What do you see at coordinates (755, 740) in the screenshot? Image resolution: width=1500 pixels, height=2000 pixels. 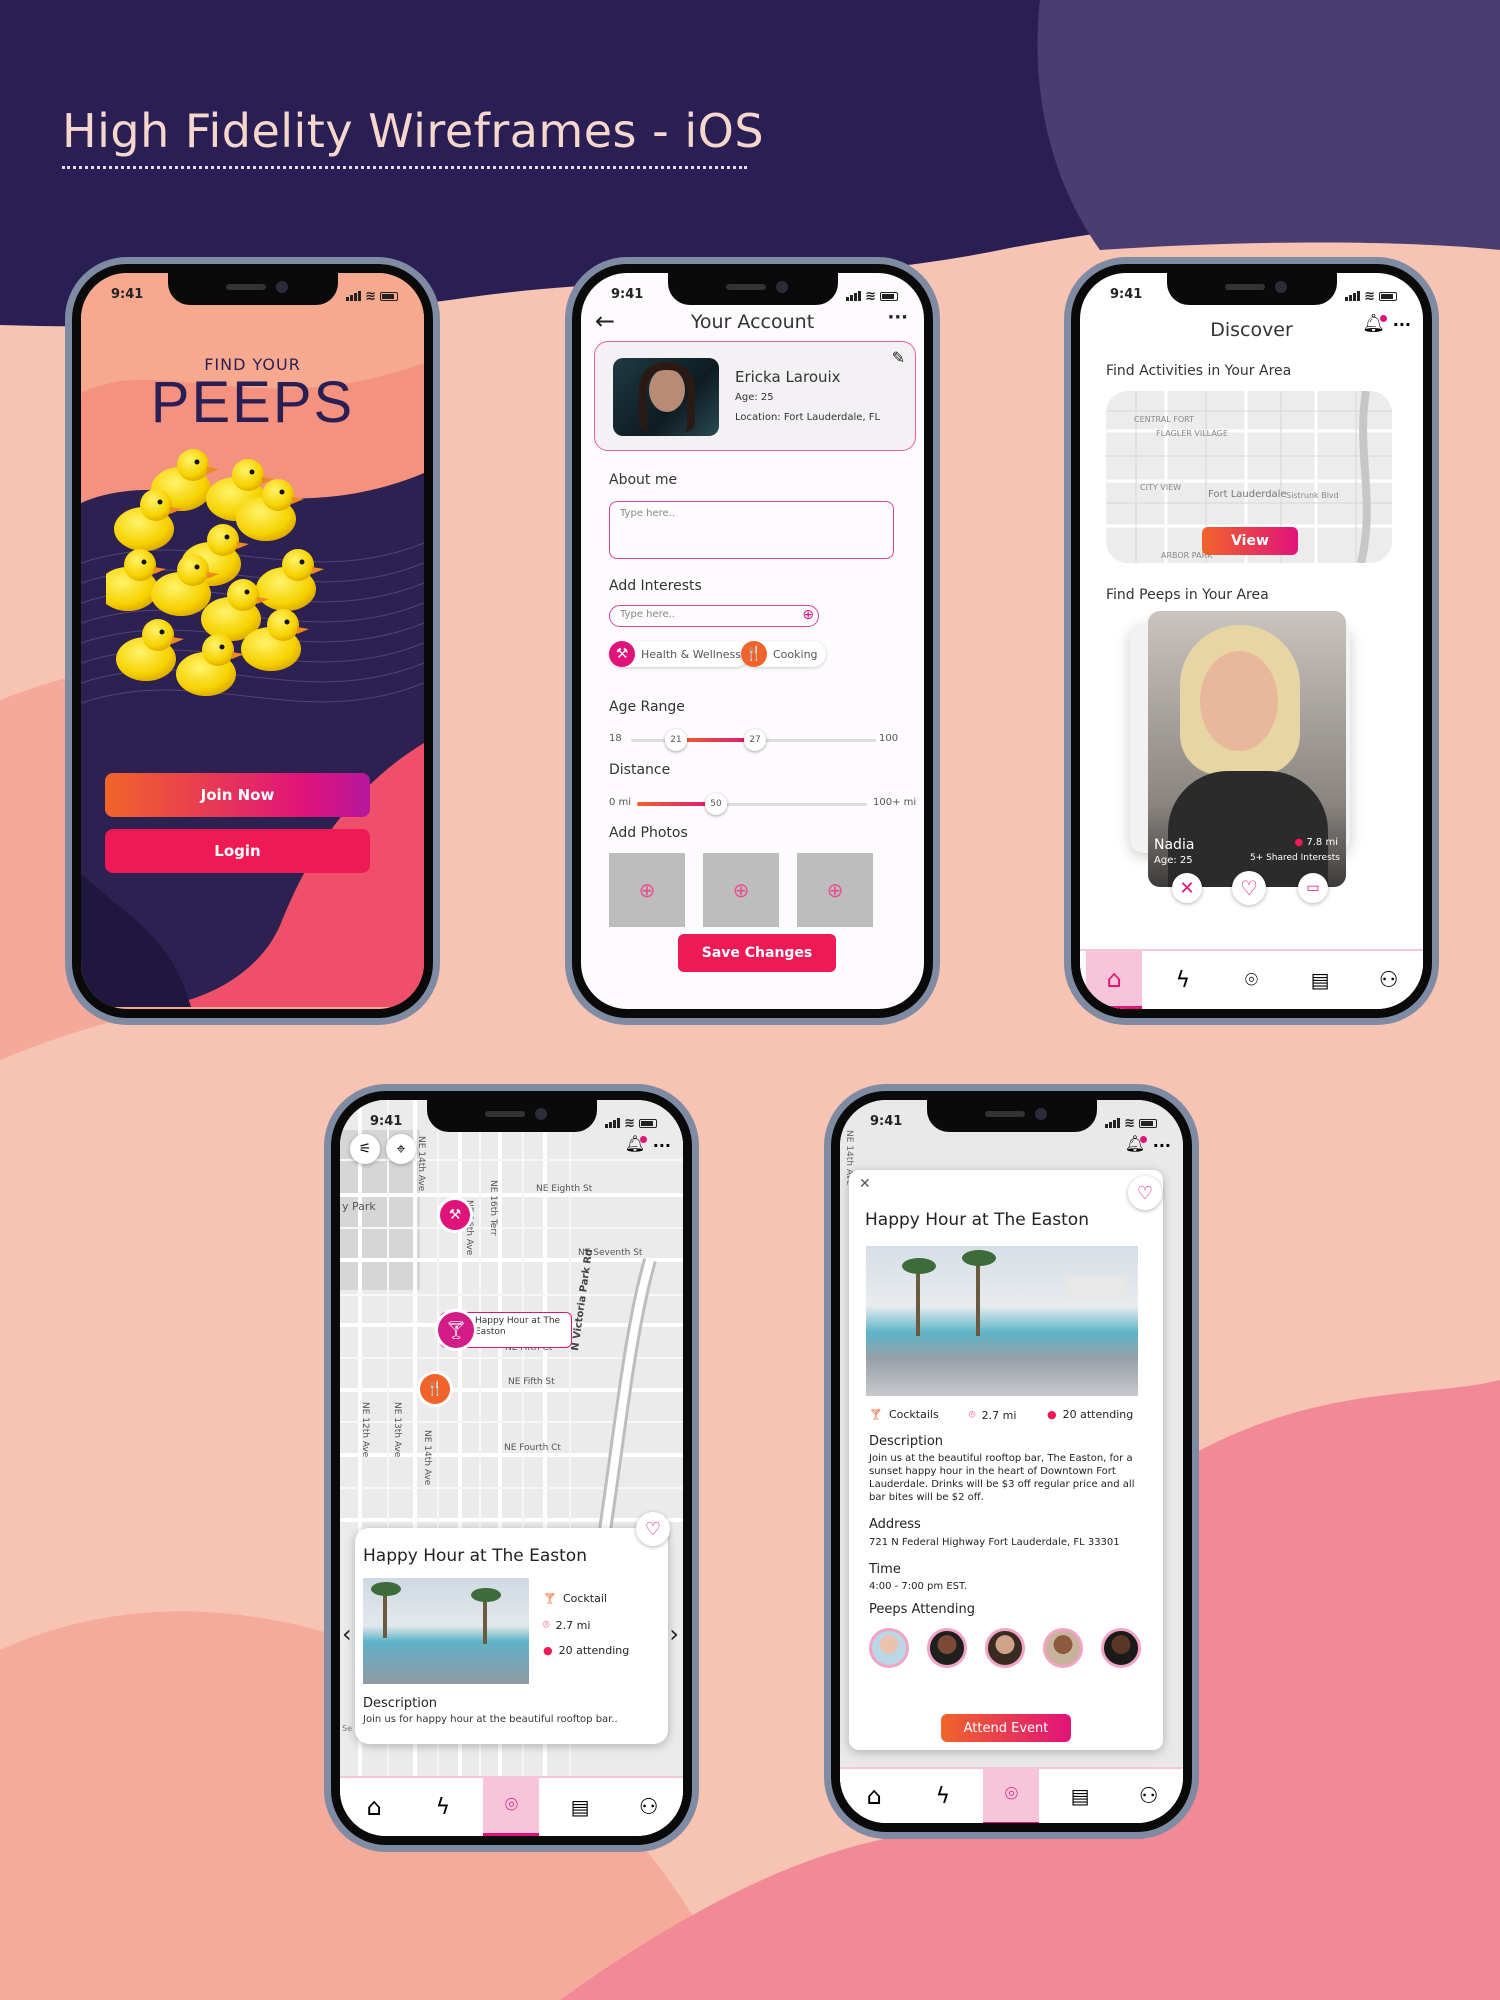 I see `age-high-knob: 27` at bounding box center [755, 740].